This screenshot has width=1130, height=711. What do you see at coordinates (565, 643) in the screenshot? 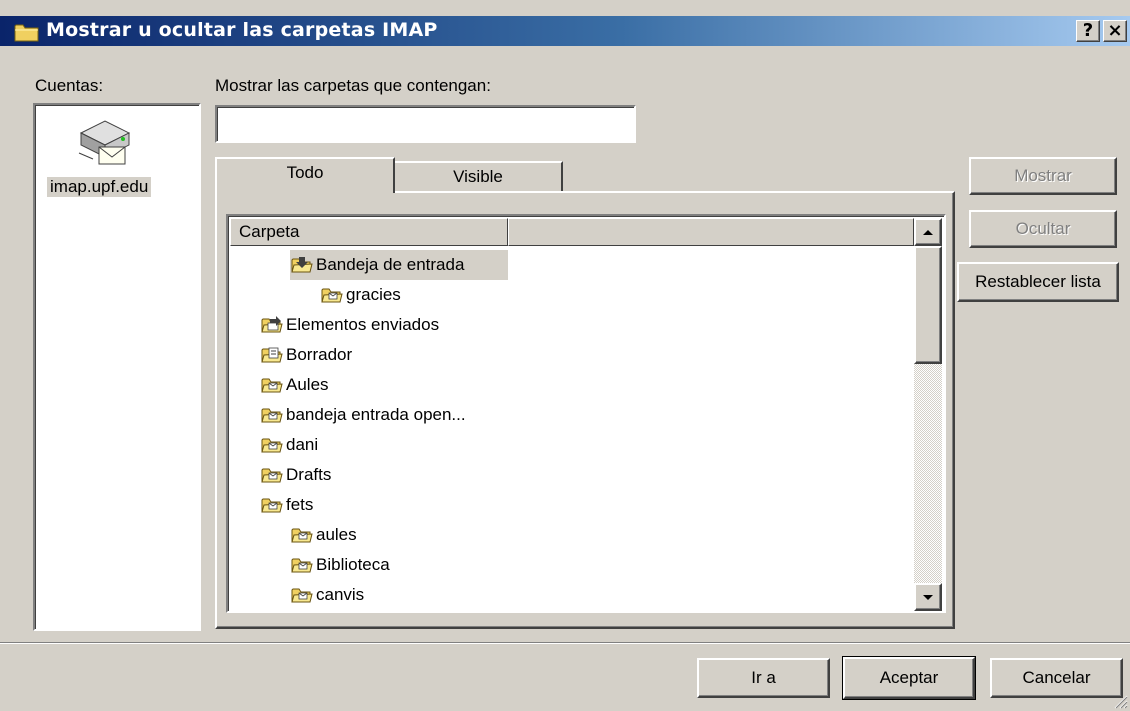
I see `footer-separator` at bounding box center [565, 643].